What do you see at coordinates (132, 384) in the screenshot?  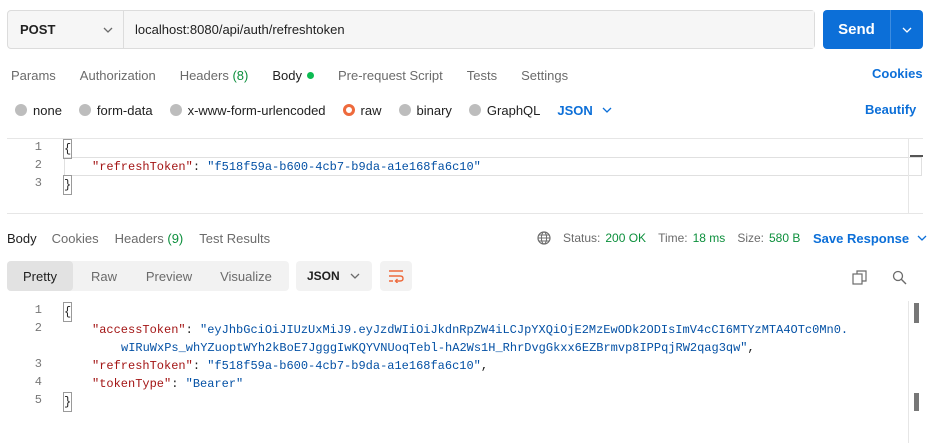 I see `json-key: "tokenType"` at bounding box center [132, 384].